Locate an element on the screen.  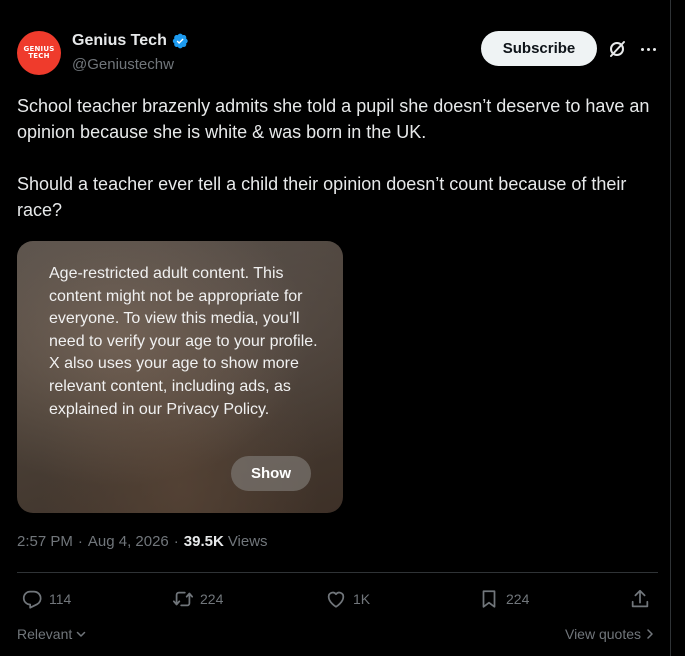
grok-icon is located at coordinates (617, 49).